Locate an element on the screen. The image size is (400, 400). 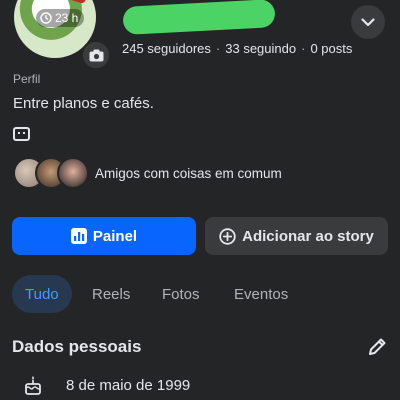
tab-label: Reels is located at coordinates (111, 294).